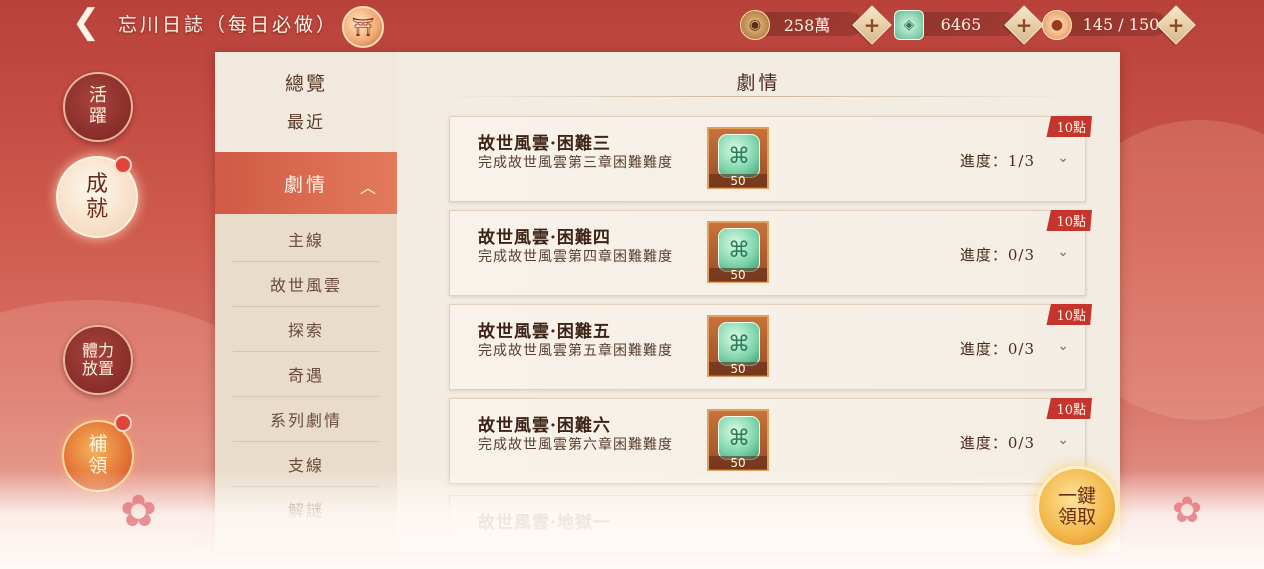 This screenshot has height=569, width=1264. Describe the element at coordinates (306, 123) in the screenshot. I see `recent-label: 最近` at that location.